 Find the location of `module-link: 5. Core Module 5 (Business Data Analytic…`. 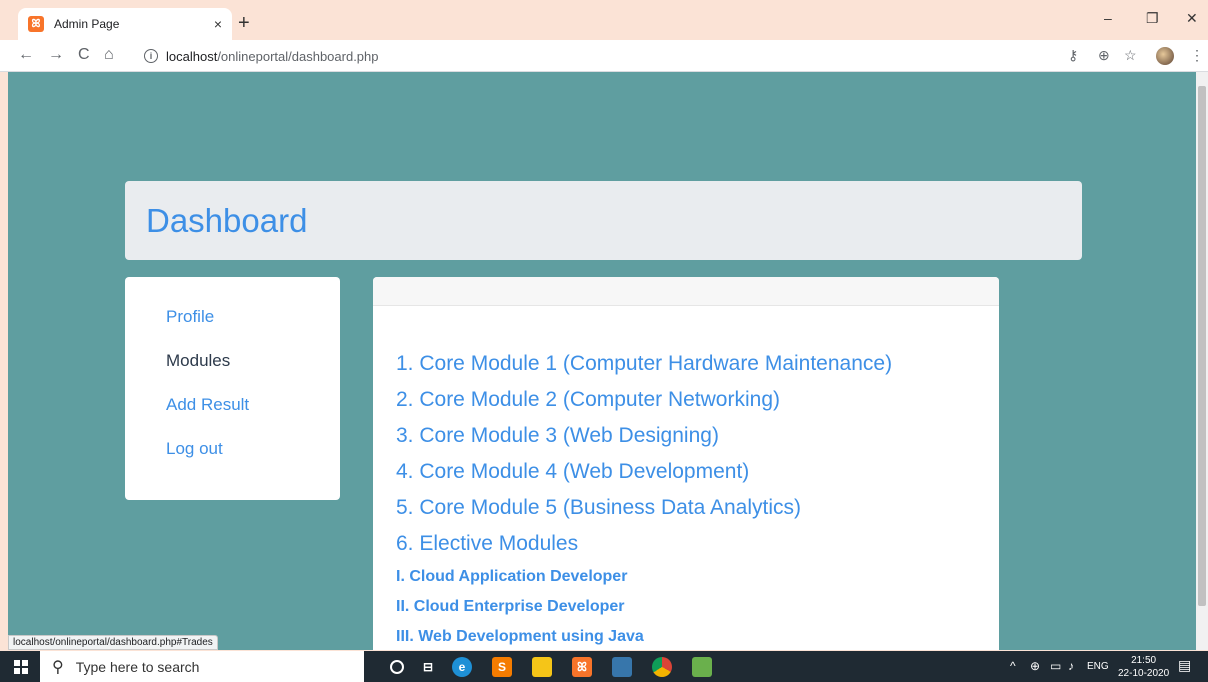

module-link: 5. Core Module 5 (Business Data Analytic… is located at coordinates (697, 508).